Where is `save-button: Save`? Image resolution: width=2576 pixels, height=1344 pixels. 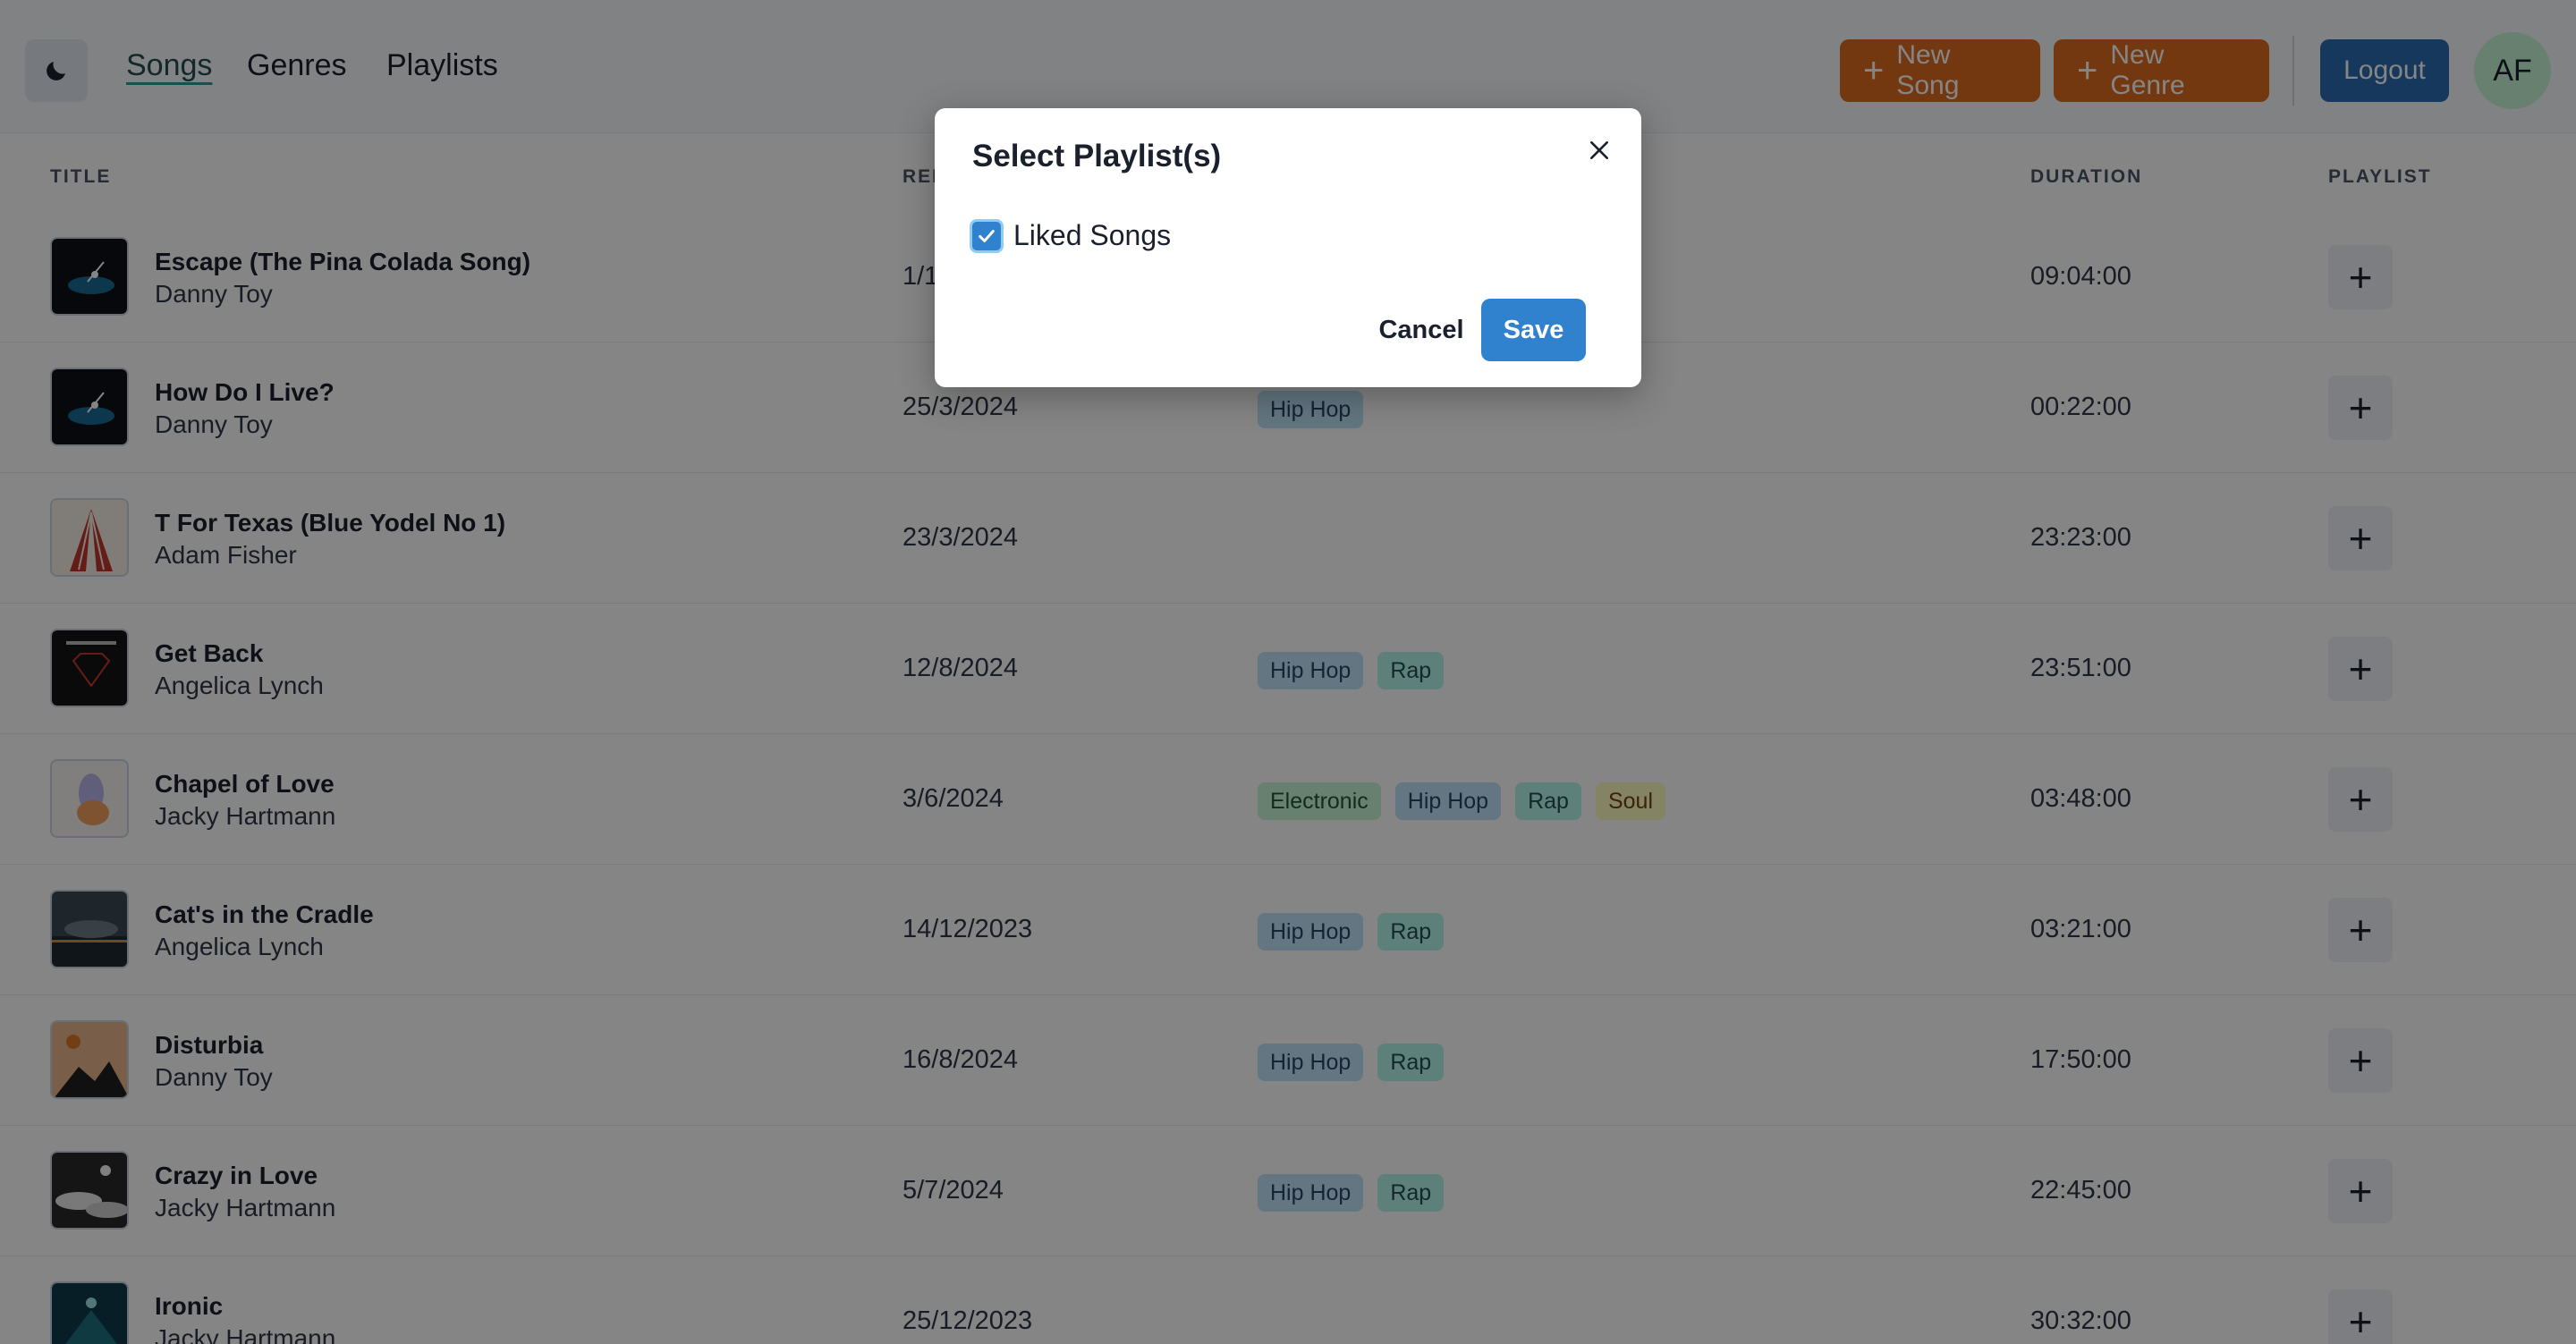
save-button: Save is located at coordinates (1533, 330).